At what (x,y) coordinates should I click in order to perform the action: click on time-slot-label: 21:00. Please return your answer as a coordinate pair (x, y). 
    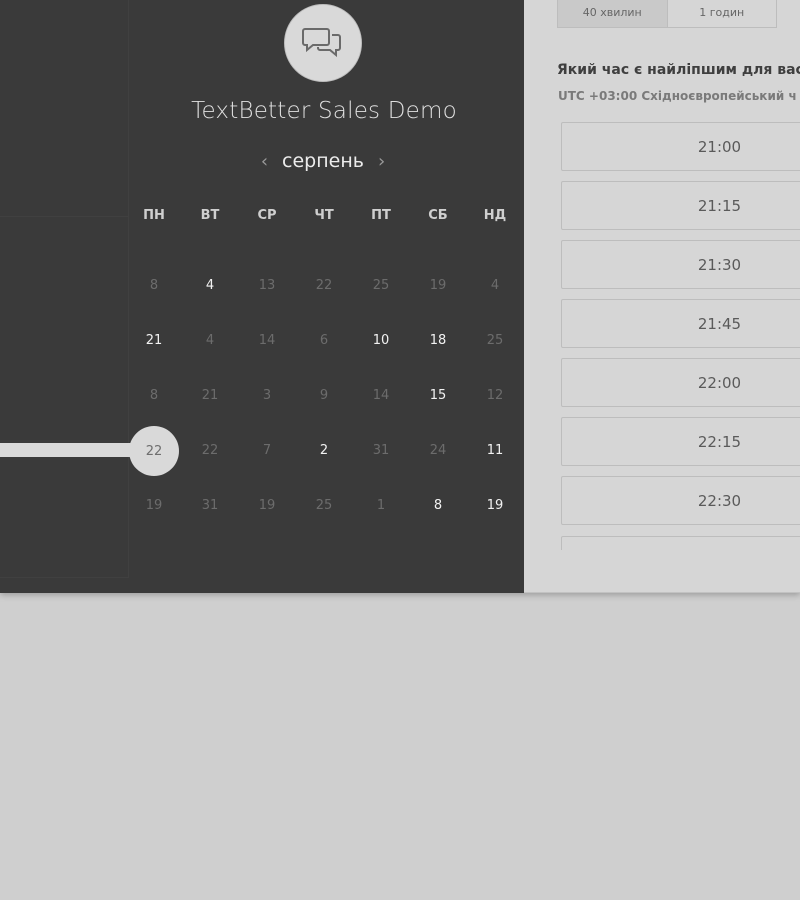
    Looking at the image, I should click on (719, 147).